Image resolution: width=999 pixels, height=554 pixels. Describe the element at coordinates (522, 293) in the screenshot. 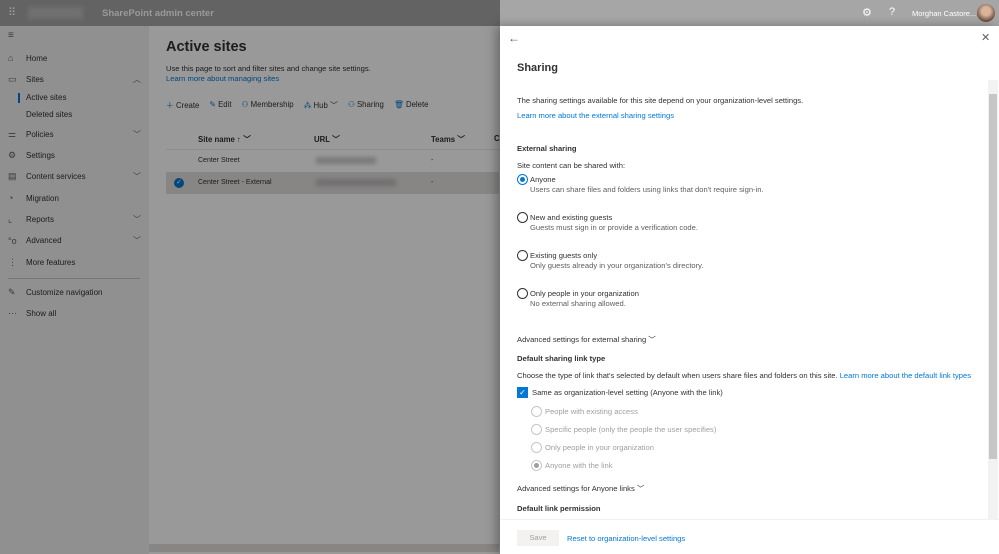

I see `radio-only-org` at that location.